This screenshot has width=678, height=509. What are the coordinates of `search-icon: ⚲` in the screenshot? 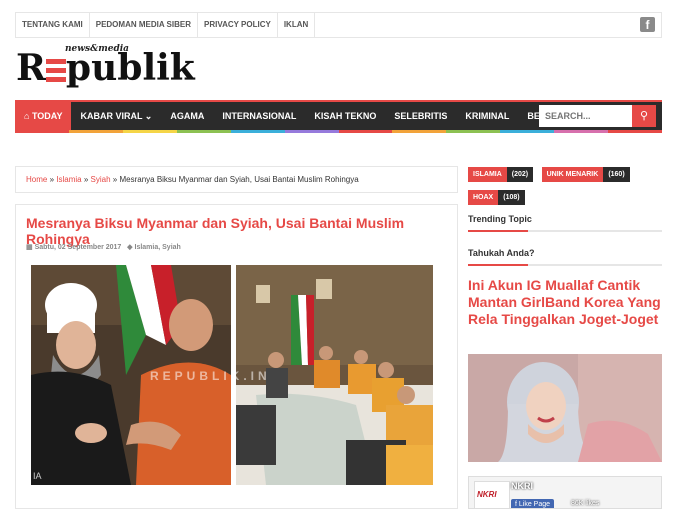 It's located at (644, 116).